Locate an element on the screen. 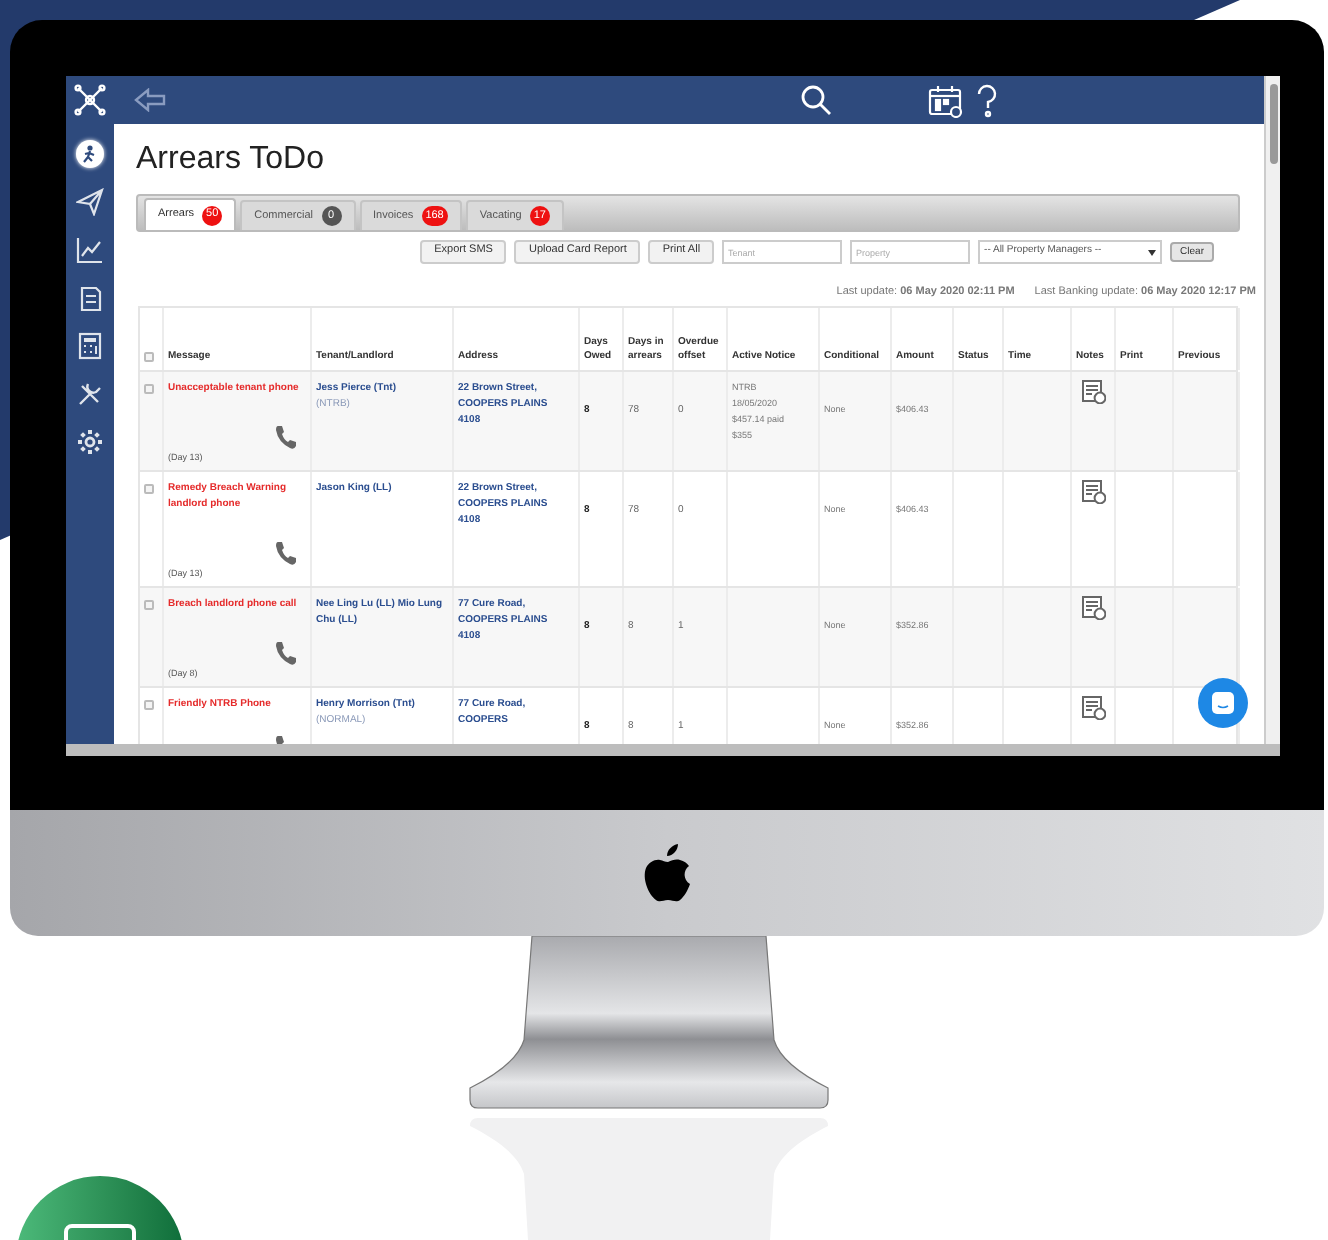  page-title: Arrears ToDo is located at coordinates (230, 160).